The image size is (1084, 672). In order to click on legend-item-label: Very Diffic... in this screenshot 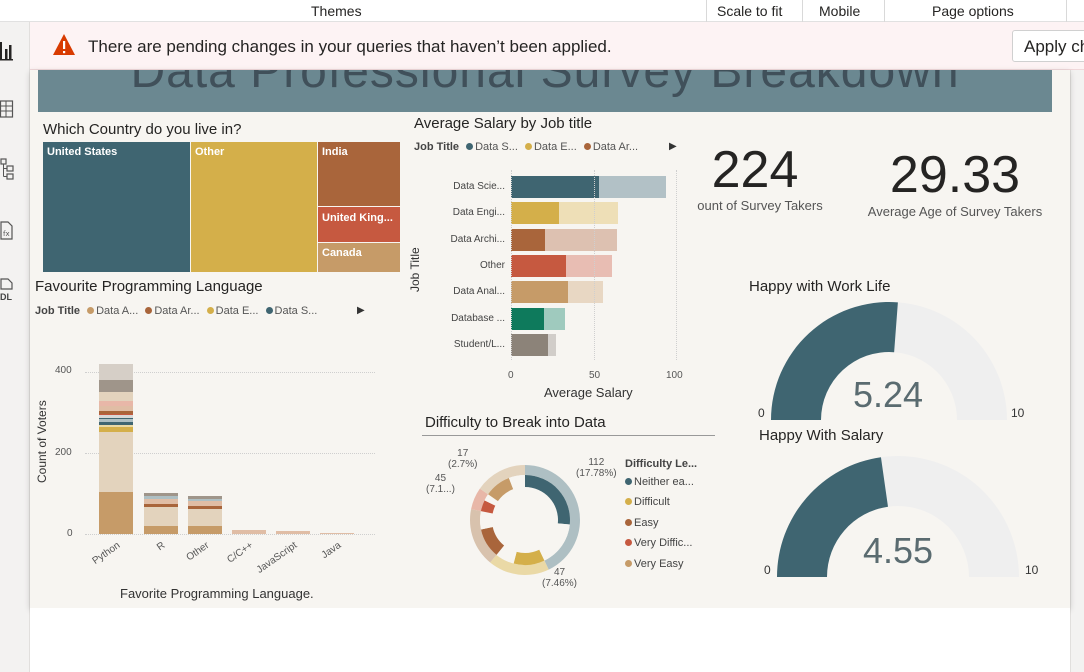, I will do `click(663, 543)`.